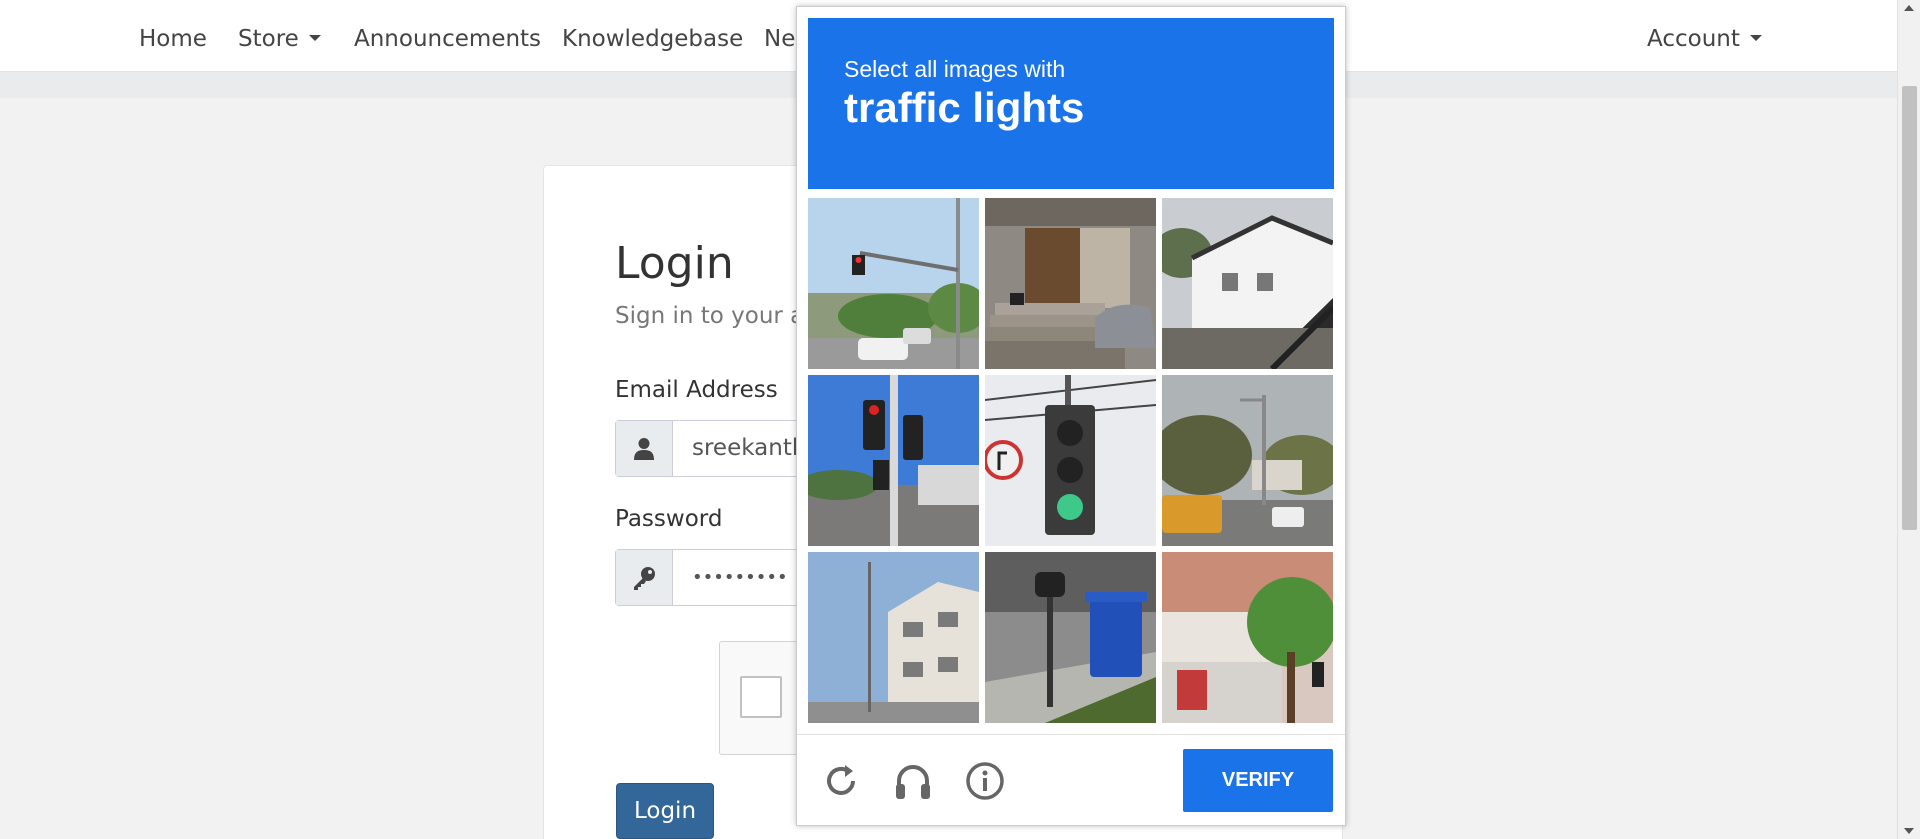 The width and height of the screenshot is (1920, 839). Describe the element at coordinates (173, 39) in the screenshot. I see `nav-home: Home` at that location.